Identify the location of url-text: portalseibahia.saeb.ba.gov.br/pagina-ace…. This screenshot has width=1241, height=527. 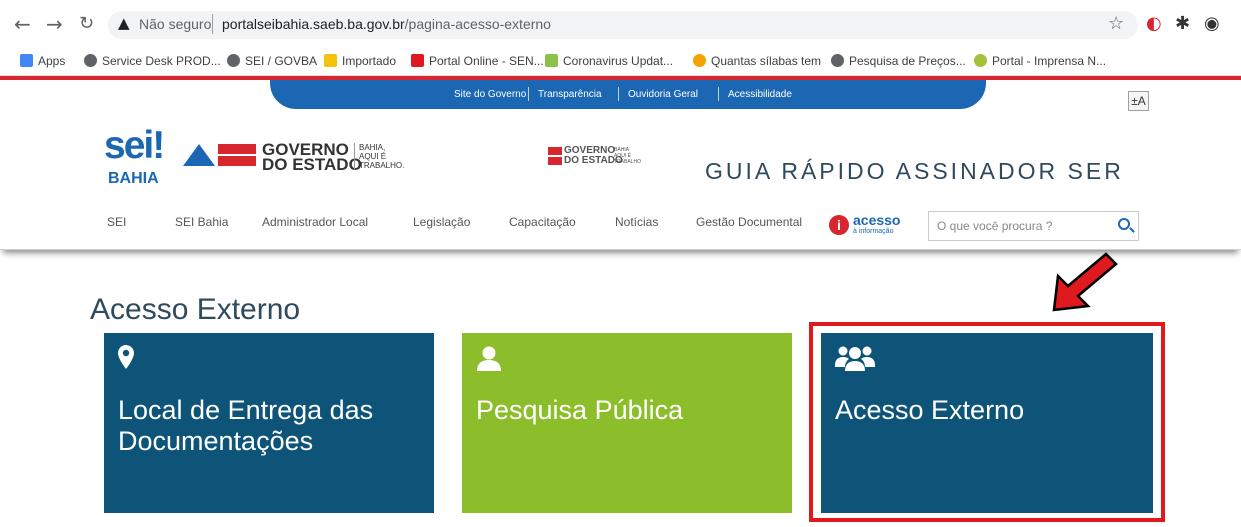
(386, 24).